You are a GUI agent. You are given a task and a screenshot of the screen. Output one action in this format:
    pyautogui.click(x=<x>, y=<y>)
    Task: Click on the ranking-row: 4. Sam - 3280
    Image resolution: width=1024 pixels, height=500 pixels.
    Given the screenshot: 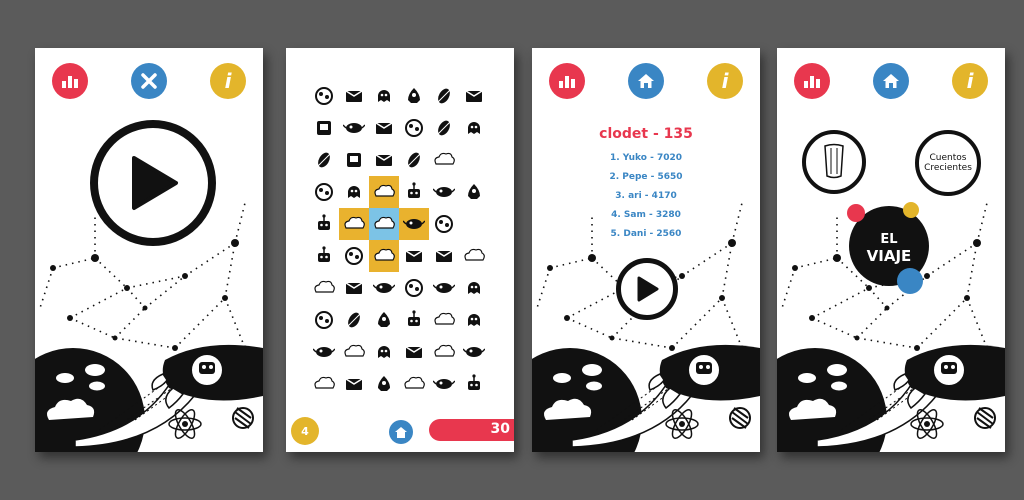 What is the action you would take?
    pyautogui.click(x=646, y=215)
    